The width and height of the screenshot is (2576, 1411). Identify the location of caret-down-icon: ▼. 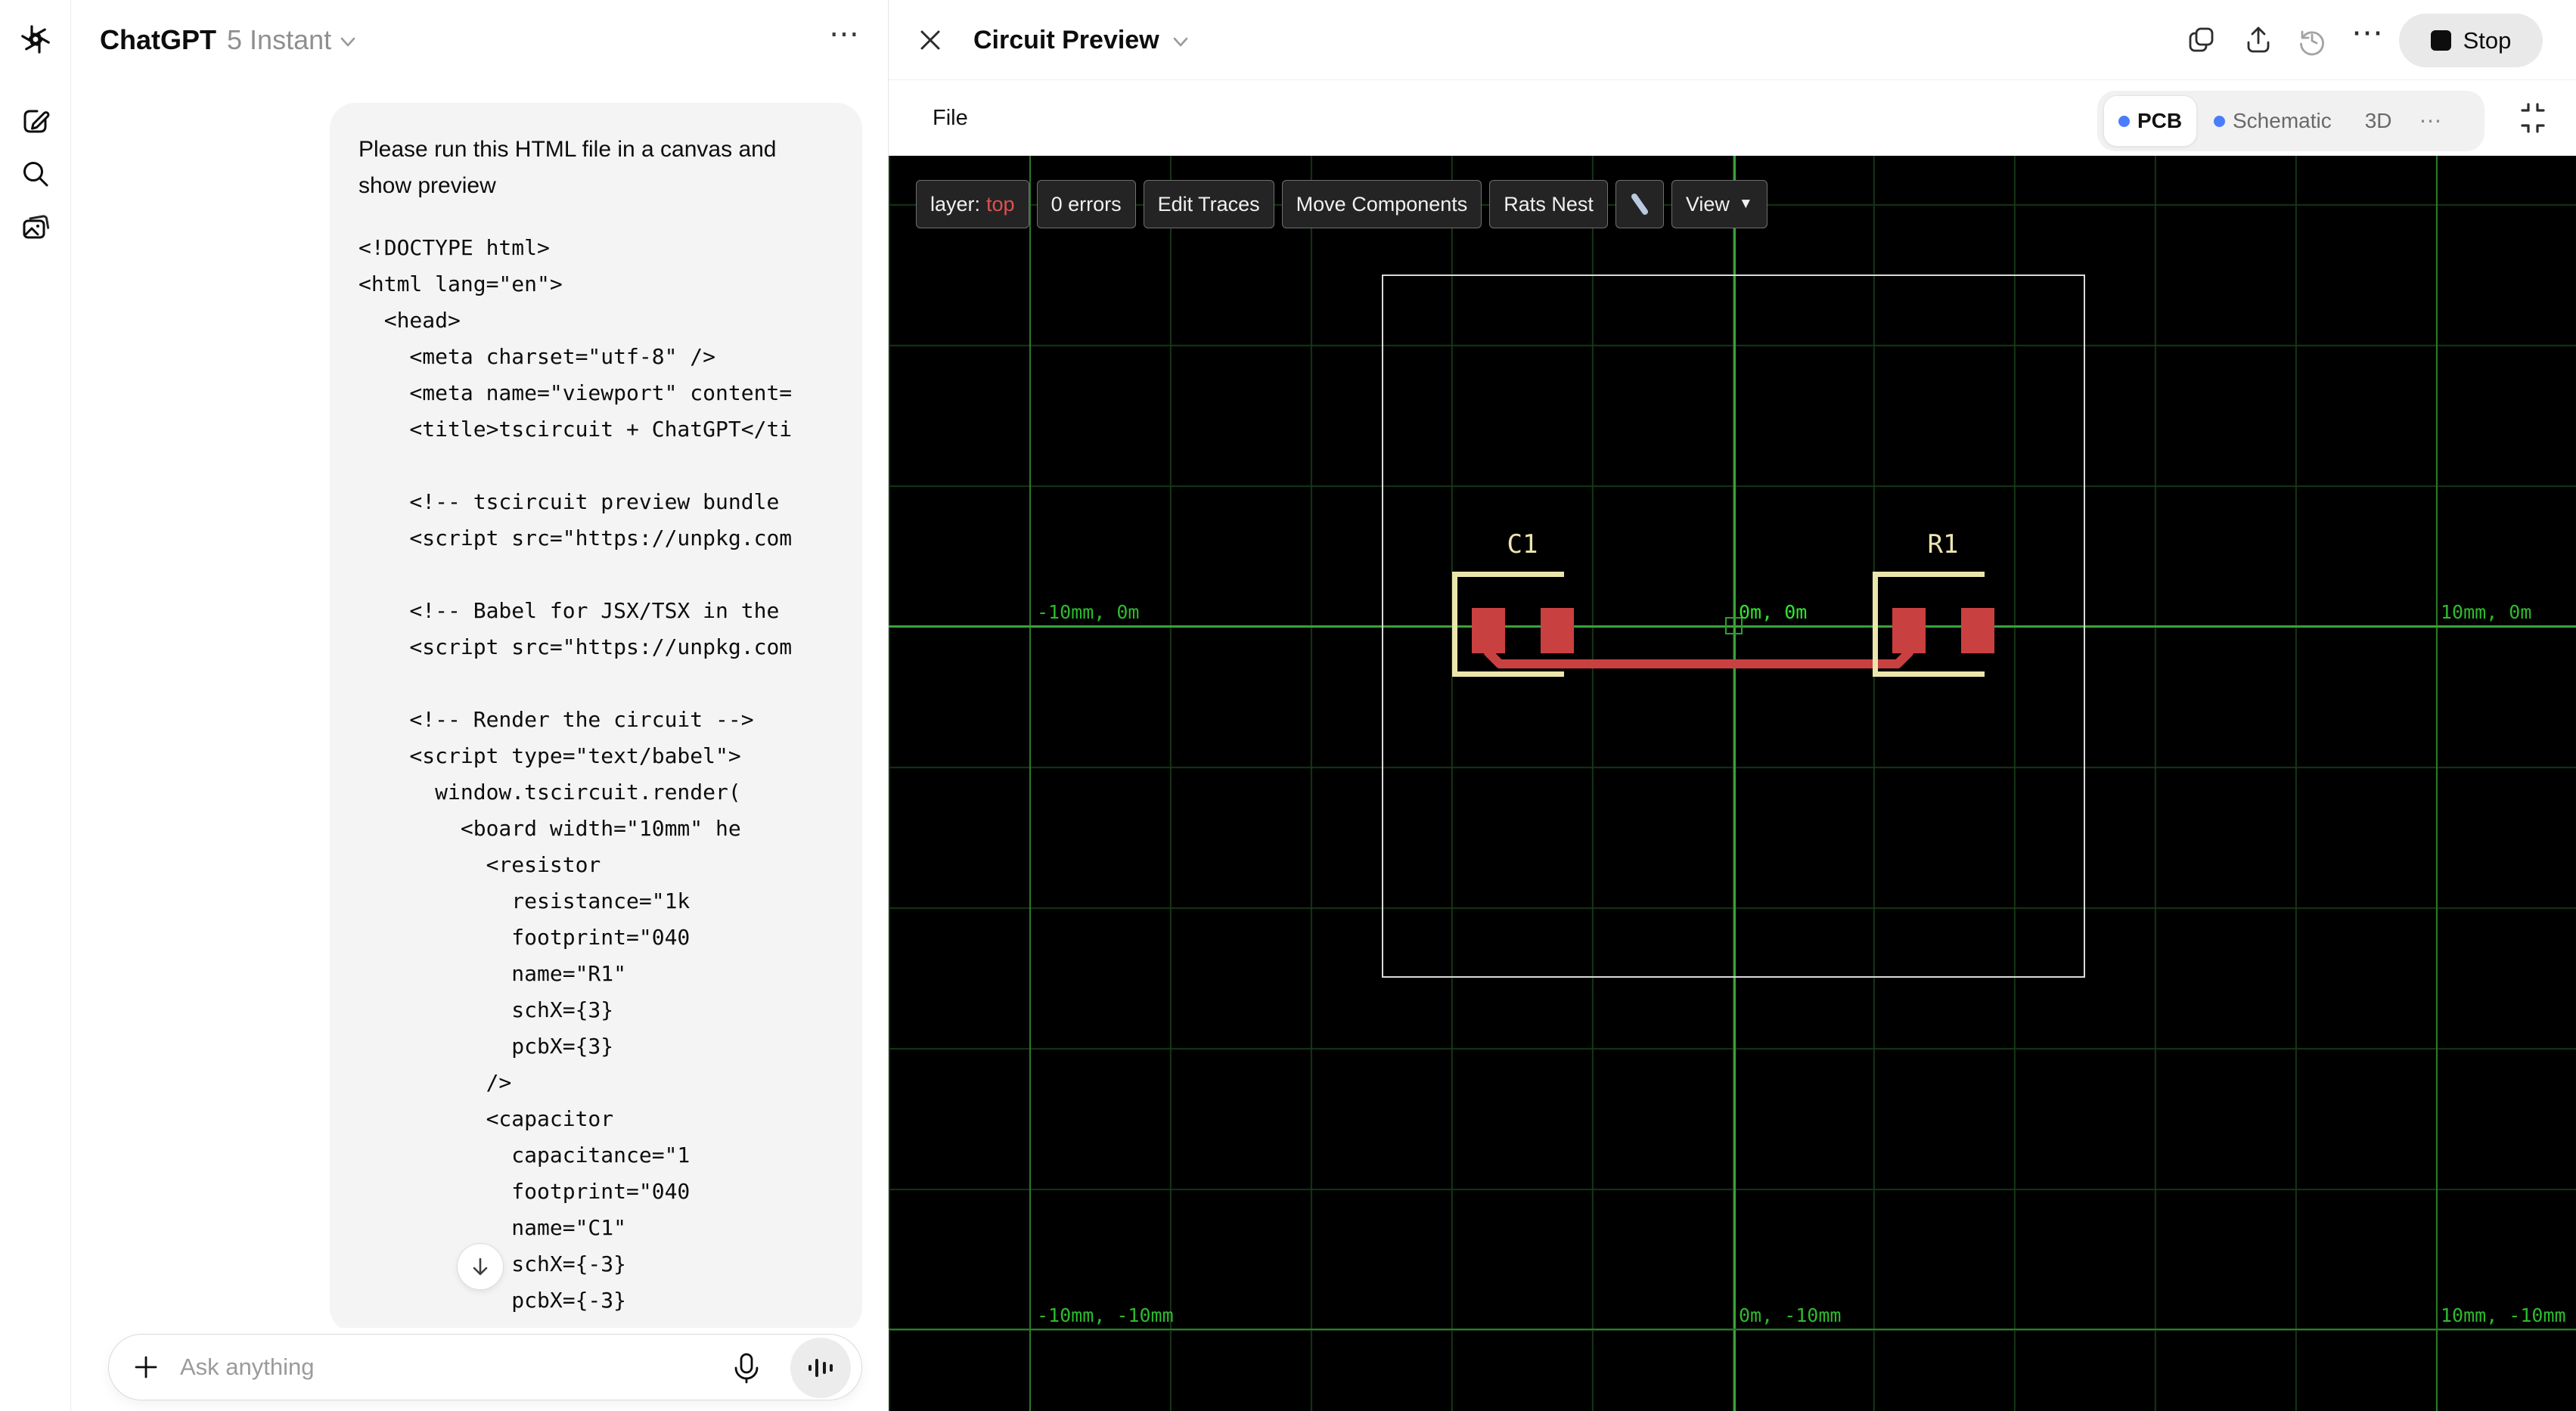
(1745, 204).